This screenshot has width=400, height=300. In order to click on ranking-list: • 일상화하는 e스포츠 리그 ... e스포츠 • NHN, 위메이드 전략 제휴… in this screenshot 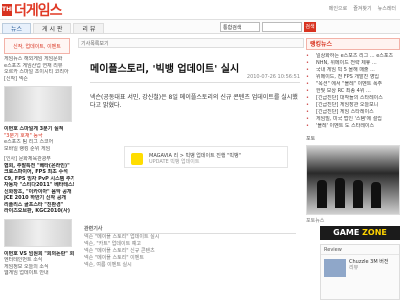, I will do `click(353, 91)`.